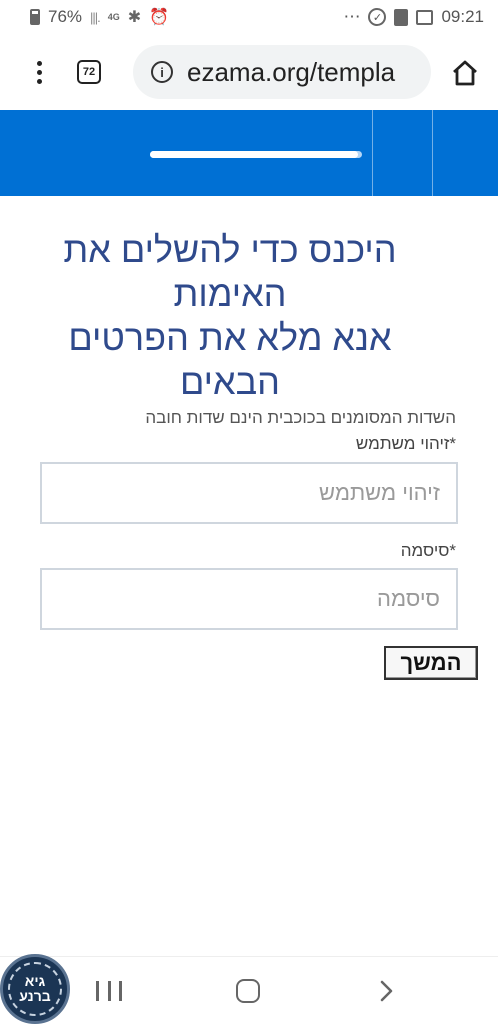 Image resolution: width=498 pixels, height=1024 pixels. I want to click on header-banner, so click(249, 153).